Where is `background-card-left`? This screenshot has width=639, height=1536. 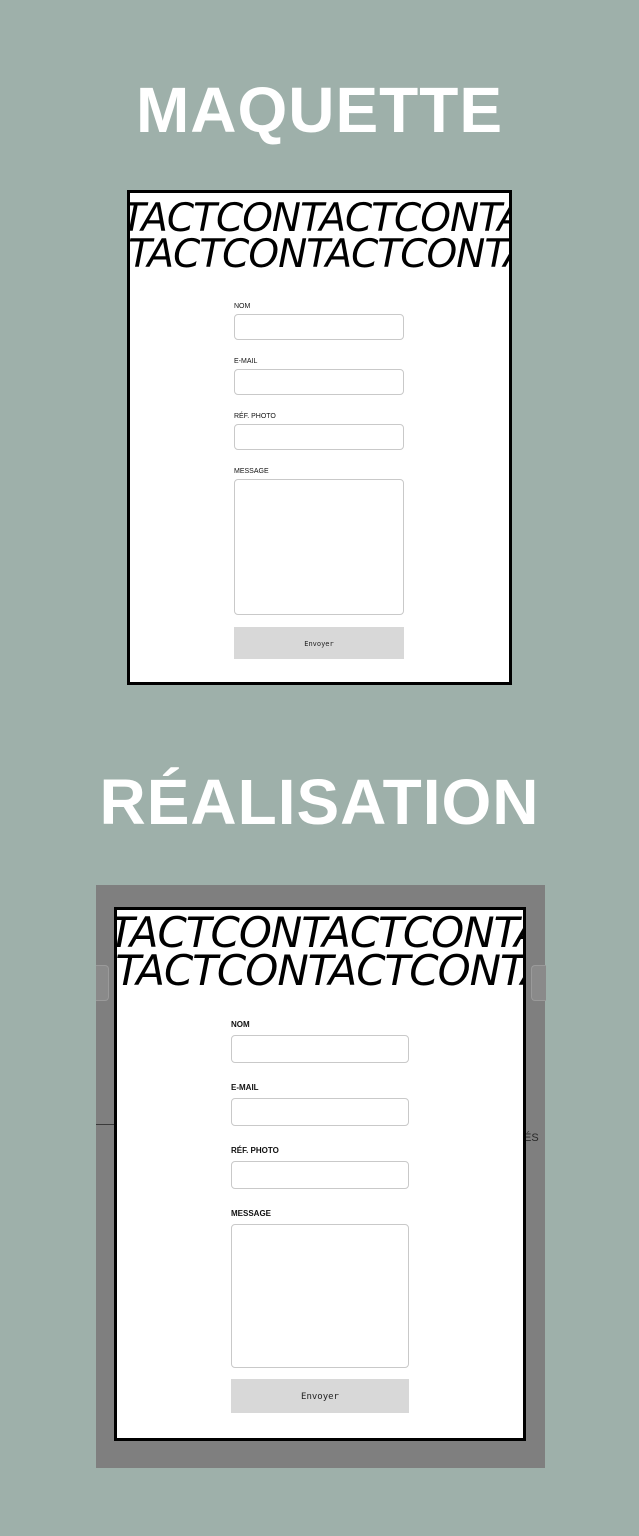 background-card-left is located at coordinates (102, 983).